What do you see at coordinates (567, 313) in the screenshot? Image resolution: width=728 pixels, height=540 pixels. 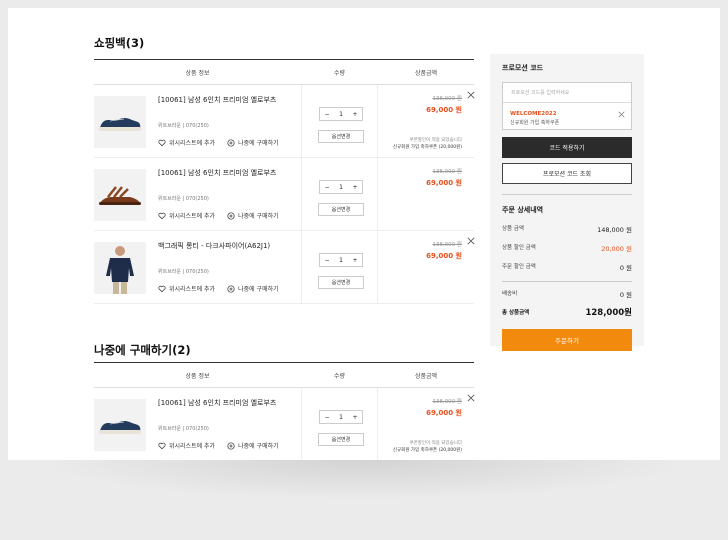 I see `total-row: 총 상품금액 128,000원` at bounding box center [567, 313].